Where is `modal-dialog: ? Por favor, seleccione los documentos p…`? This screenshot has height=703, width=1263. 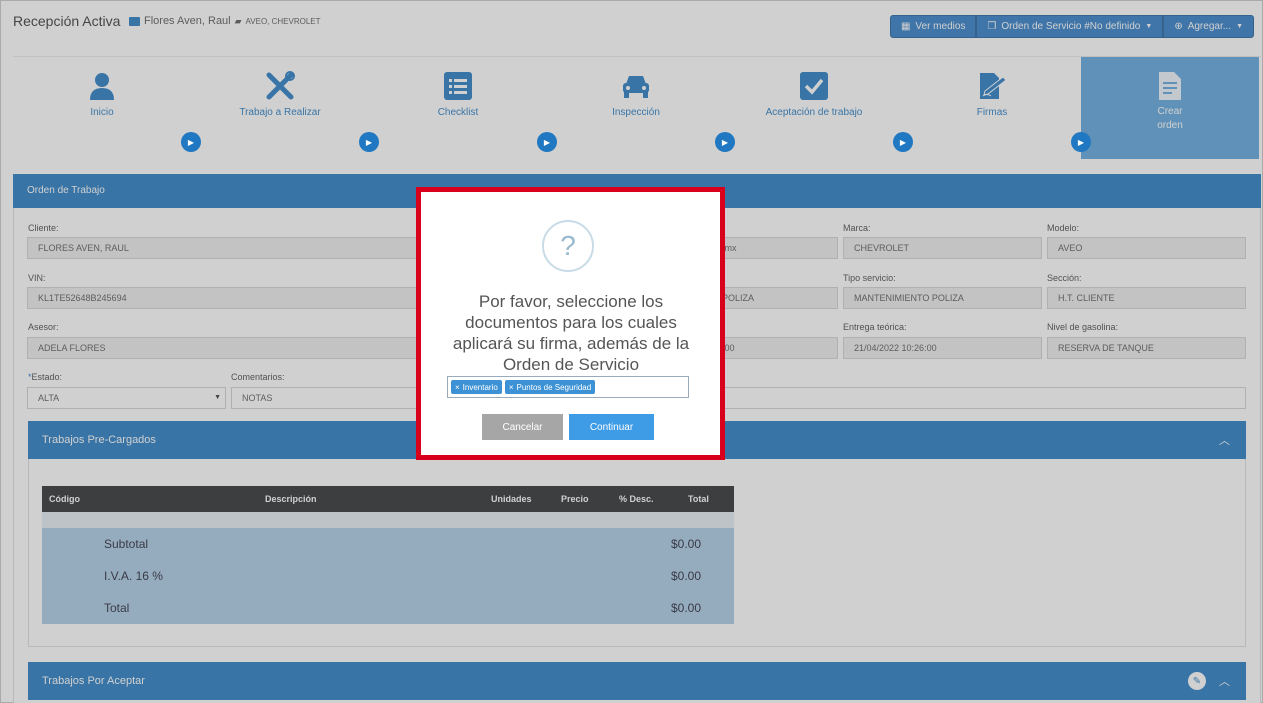 modal-dialog: ? Por favor, seleccione los documentos p… is located at coordinates (570, 323).